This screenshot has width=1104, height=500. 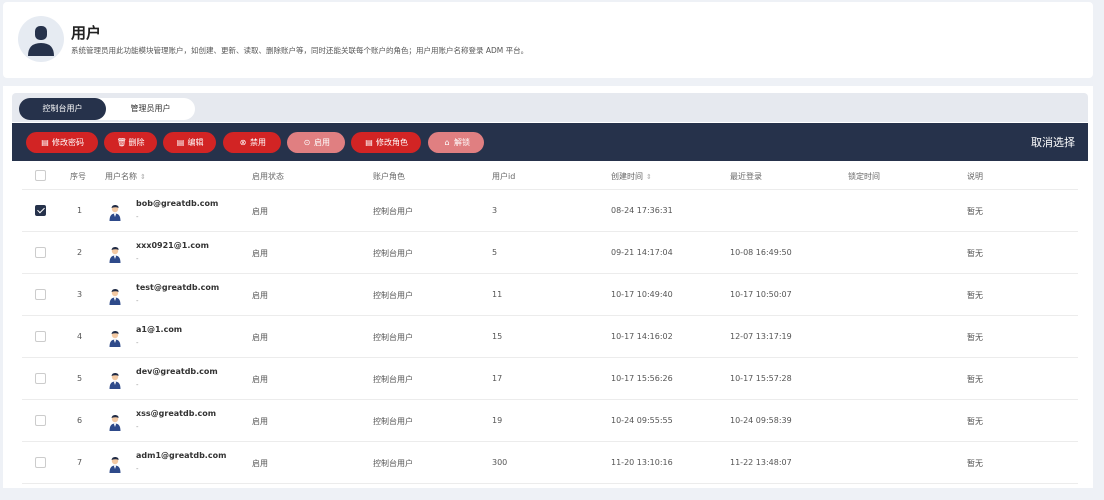 I want to click on created-time: 10-24 09:55:55, so click(x=642, y=420).